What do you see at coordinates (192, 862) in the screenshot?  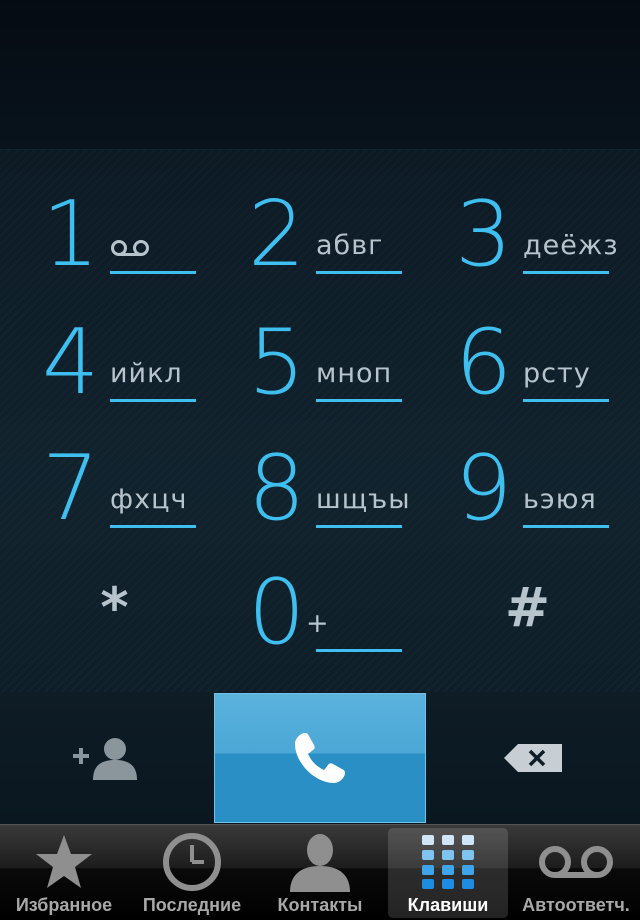 I see `clock-icon` at bounding box center [192, 862].